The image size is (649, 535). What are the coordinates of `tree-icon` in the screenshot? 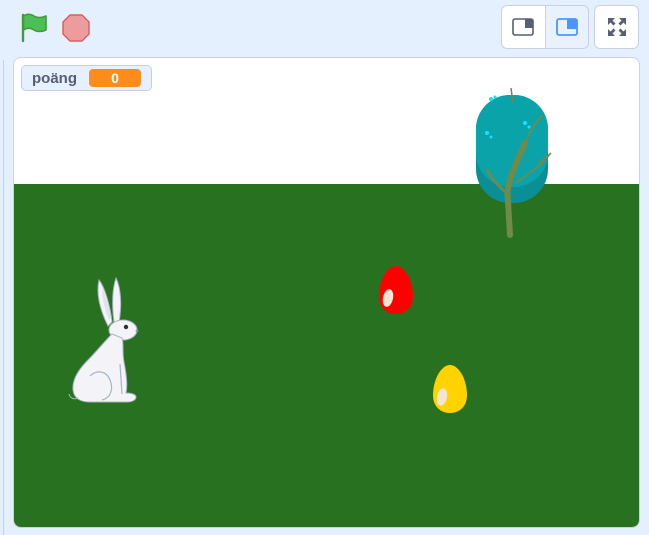 It's located at (514, 162).